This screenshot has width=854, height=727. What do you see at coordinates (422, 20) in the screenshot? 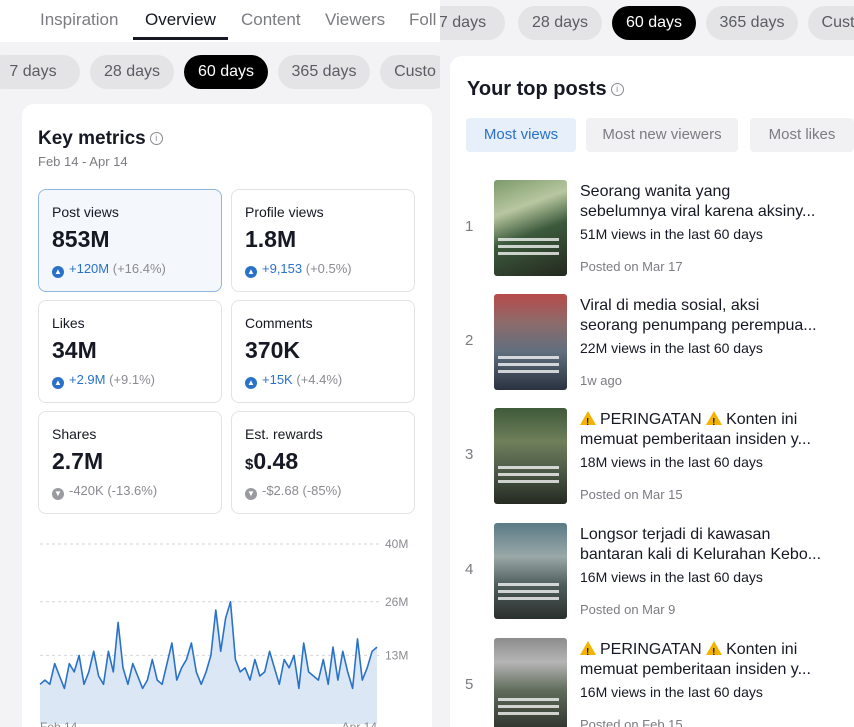
I see `tab-followers: Foll` at bounding box center [422, 20].